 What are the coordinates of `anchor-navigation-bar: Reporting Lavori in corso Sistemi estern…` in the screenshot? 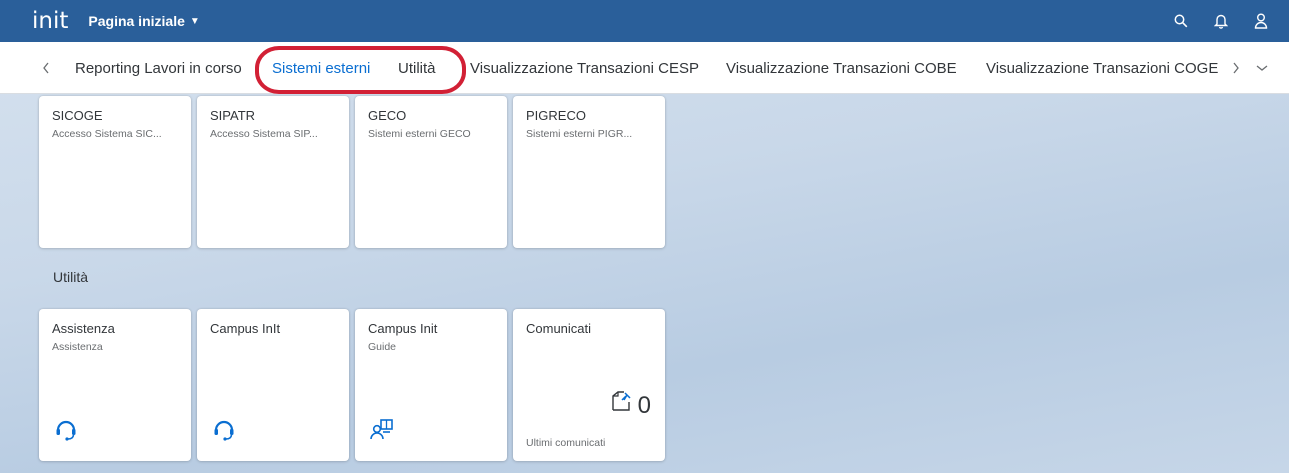 It's located at (644, 68).